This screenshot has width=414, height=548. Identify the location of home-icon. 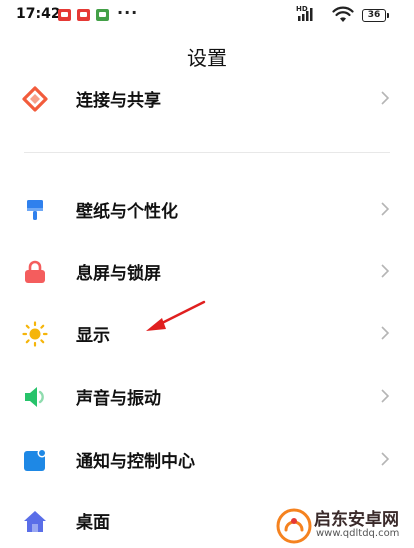
(35, 521).